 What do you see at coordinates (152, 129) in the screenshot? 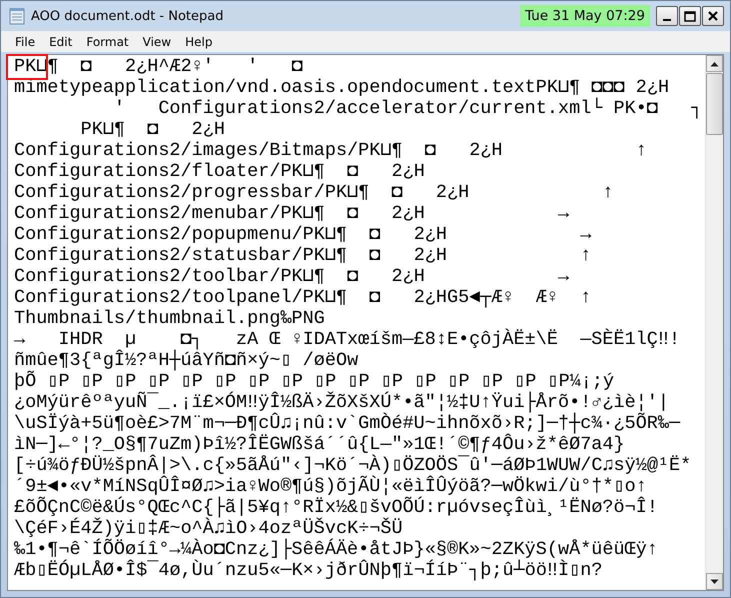
I see `text-line: PK⊔¶ ◘ 2¿H` at bounding box center [152, 129].